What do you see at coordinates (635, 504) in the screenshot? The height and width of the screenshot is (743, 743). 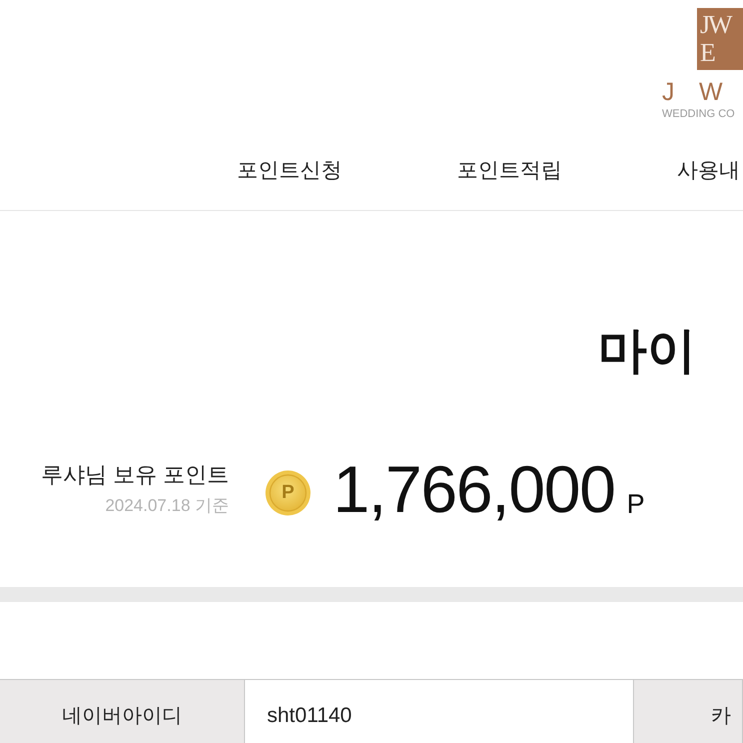 I see `points-unit: P` at bounding box center [635, 504].